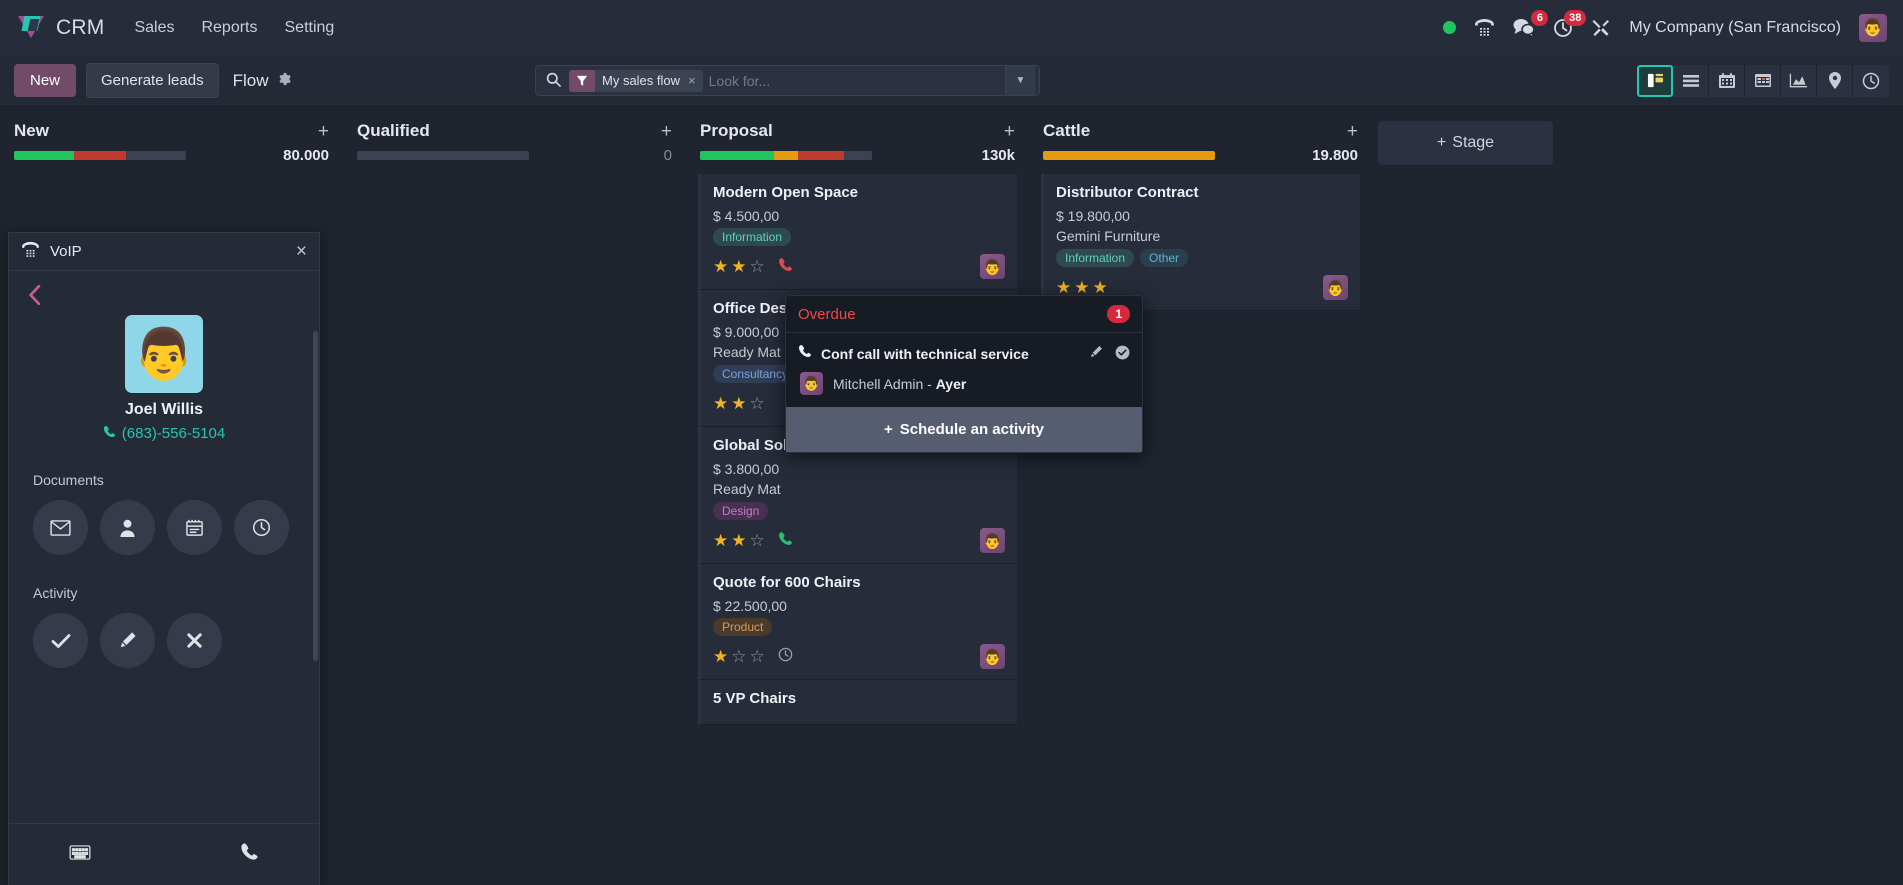 The image size is (1903, 885). I want to click on search-input, so click(856, 80).